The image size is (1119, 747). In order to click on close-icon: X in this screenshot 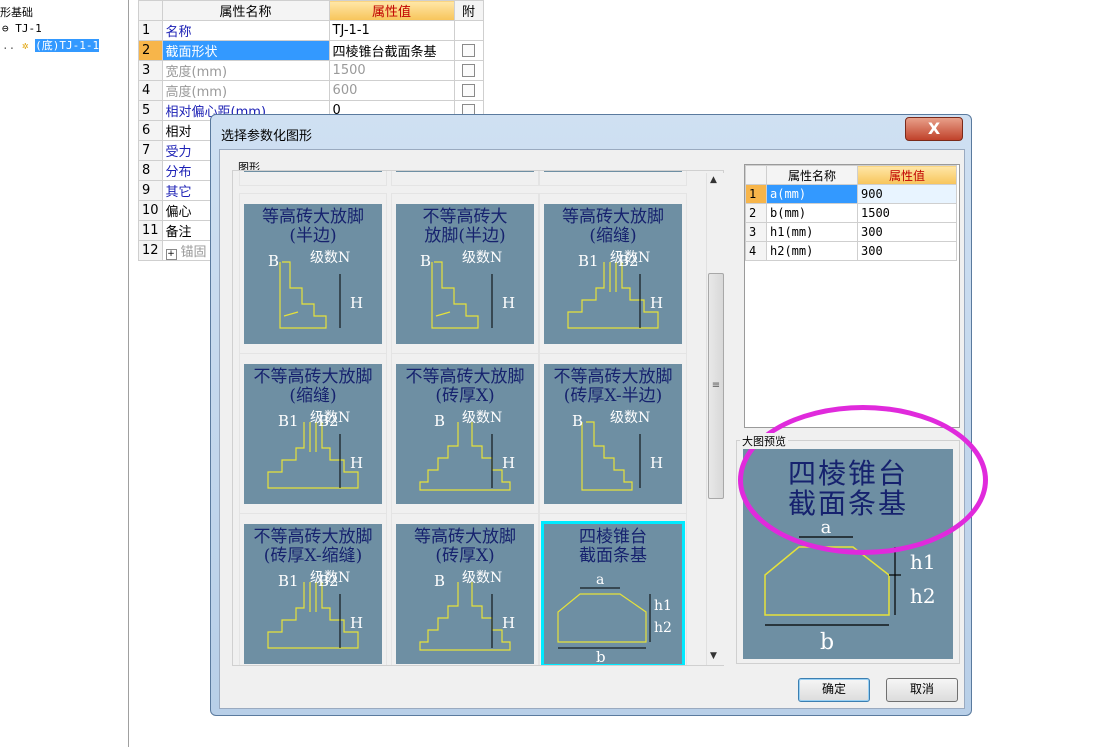, I will do `click(934, 128)`.